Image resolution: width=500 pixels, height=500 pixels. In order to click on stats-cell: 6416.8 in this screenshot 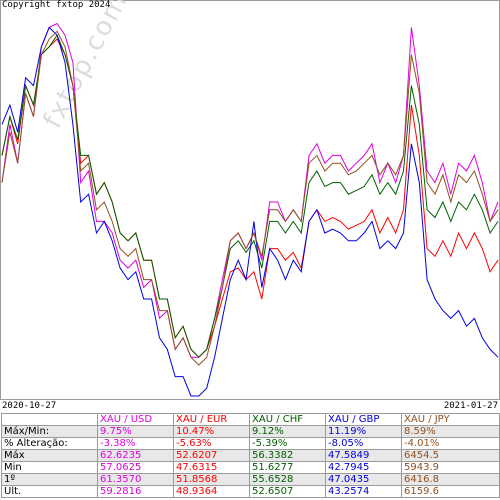, I will do `click(450, 479)`.